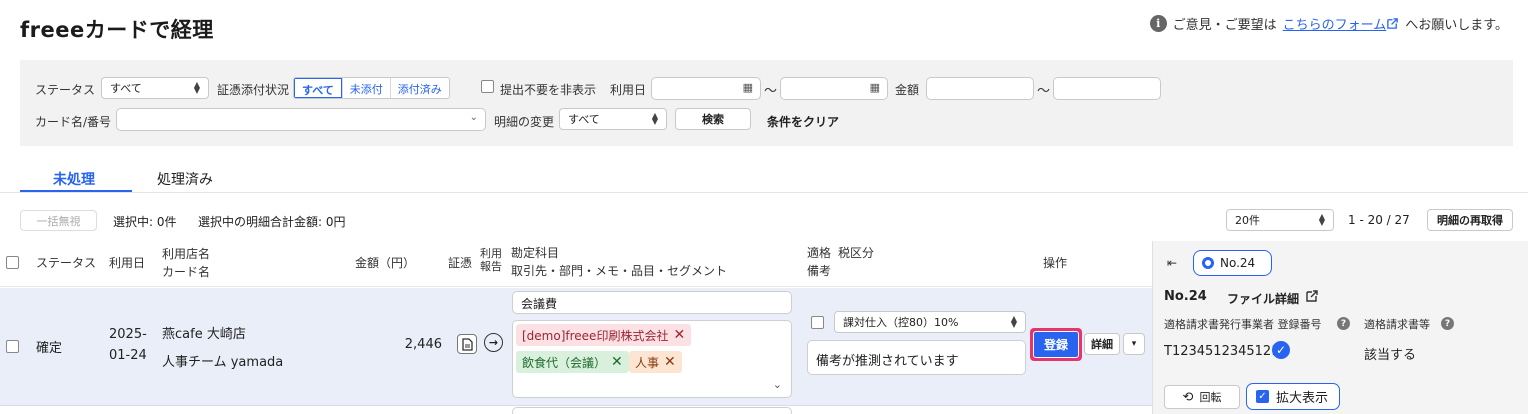  Describe the element at coordinates (1470, 220) in the screenshot. I see `refetch-button: 明細の再取得` at that location.